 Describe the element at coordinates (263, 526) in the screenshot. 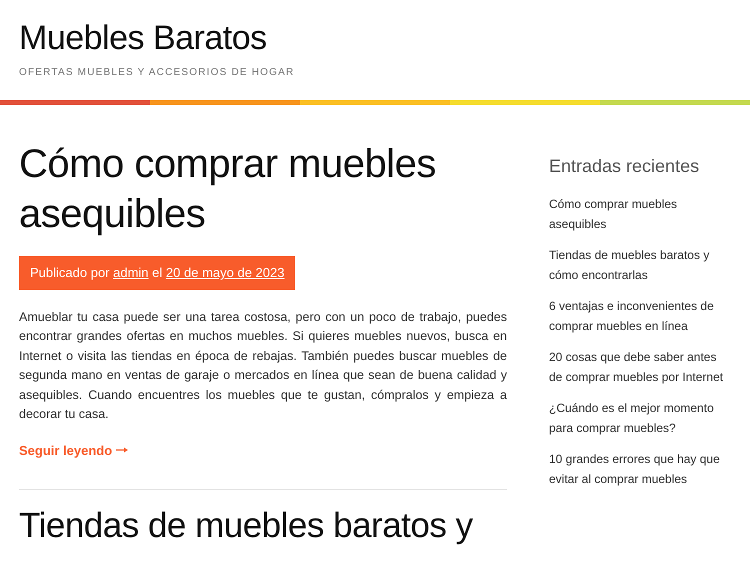

I see `post-title: Tiendas de muebles baratos y` at that location.